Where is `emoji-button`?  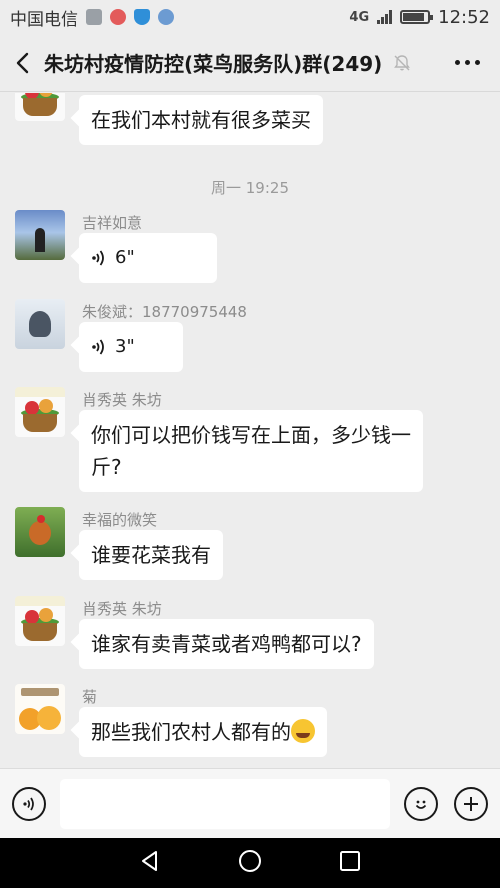
emoji-button is located at coordinates (421, 803).